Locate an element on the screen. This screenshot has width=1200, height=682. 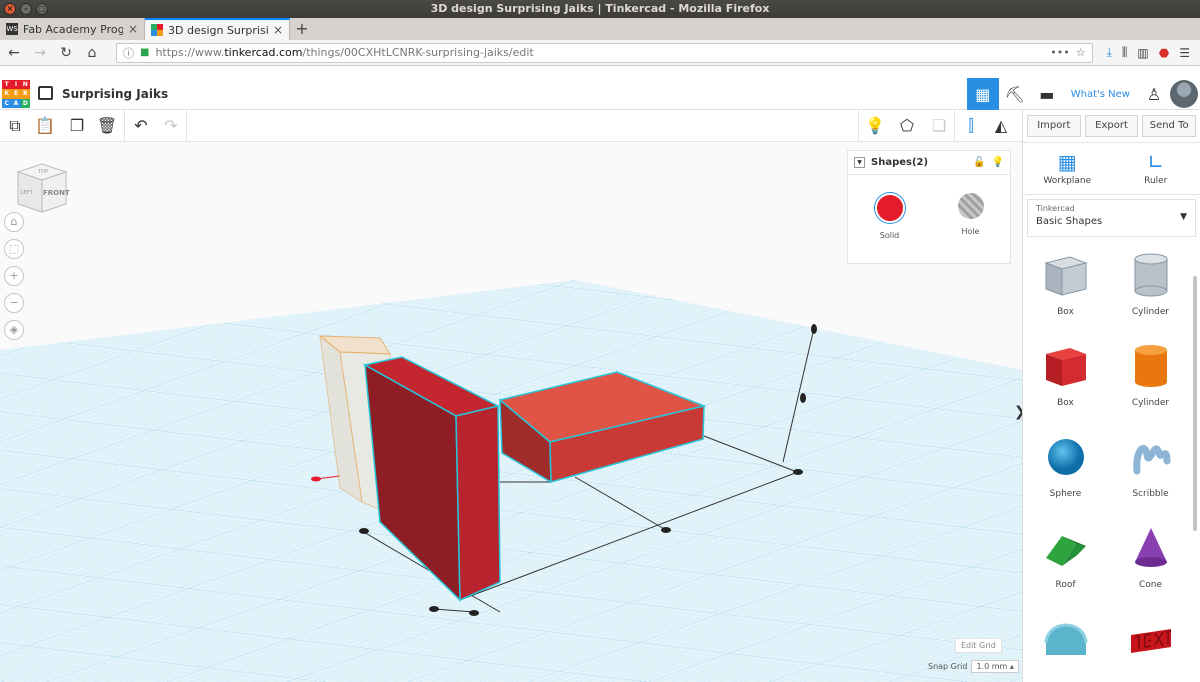
shape-cone: Cone is located at coordinates (1150, 562).